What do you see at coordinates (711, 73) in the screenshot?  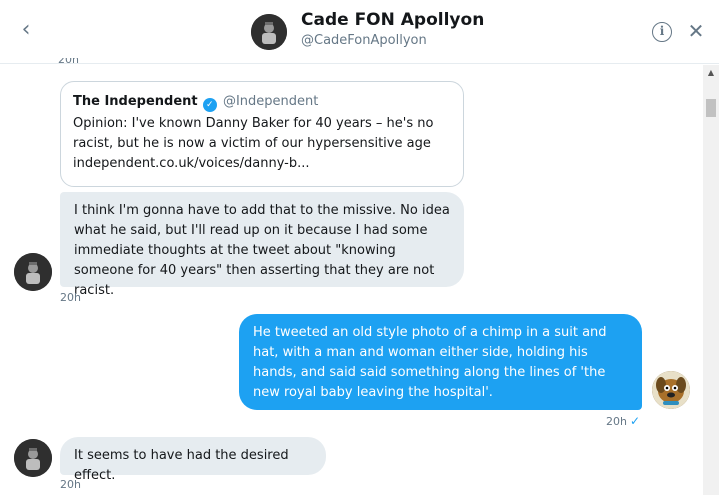 I see `scroll-up-arrow-icon: ▲` at bounding box center [711, 73].